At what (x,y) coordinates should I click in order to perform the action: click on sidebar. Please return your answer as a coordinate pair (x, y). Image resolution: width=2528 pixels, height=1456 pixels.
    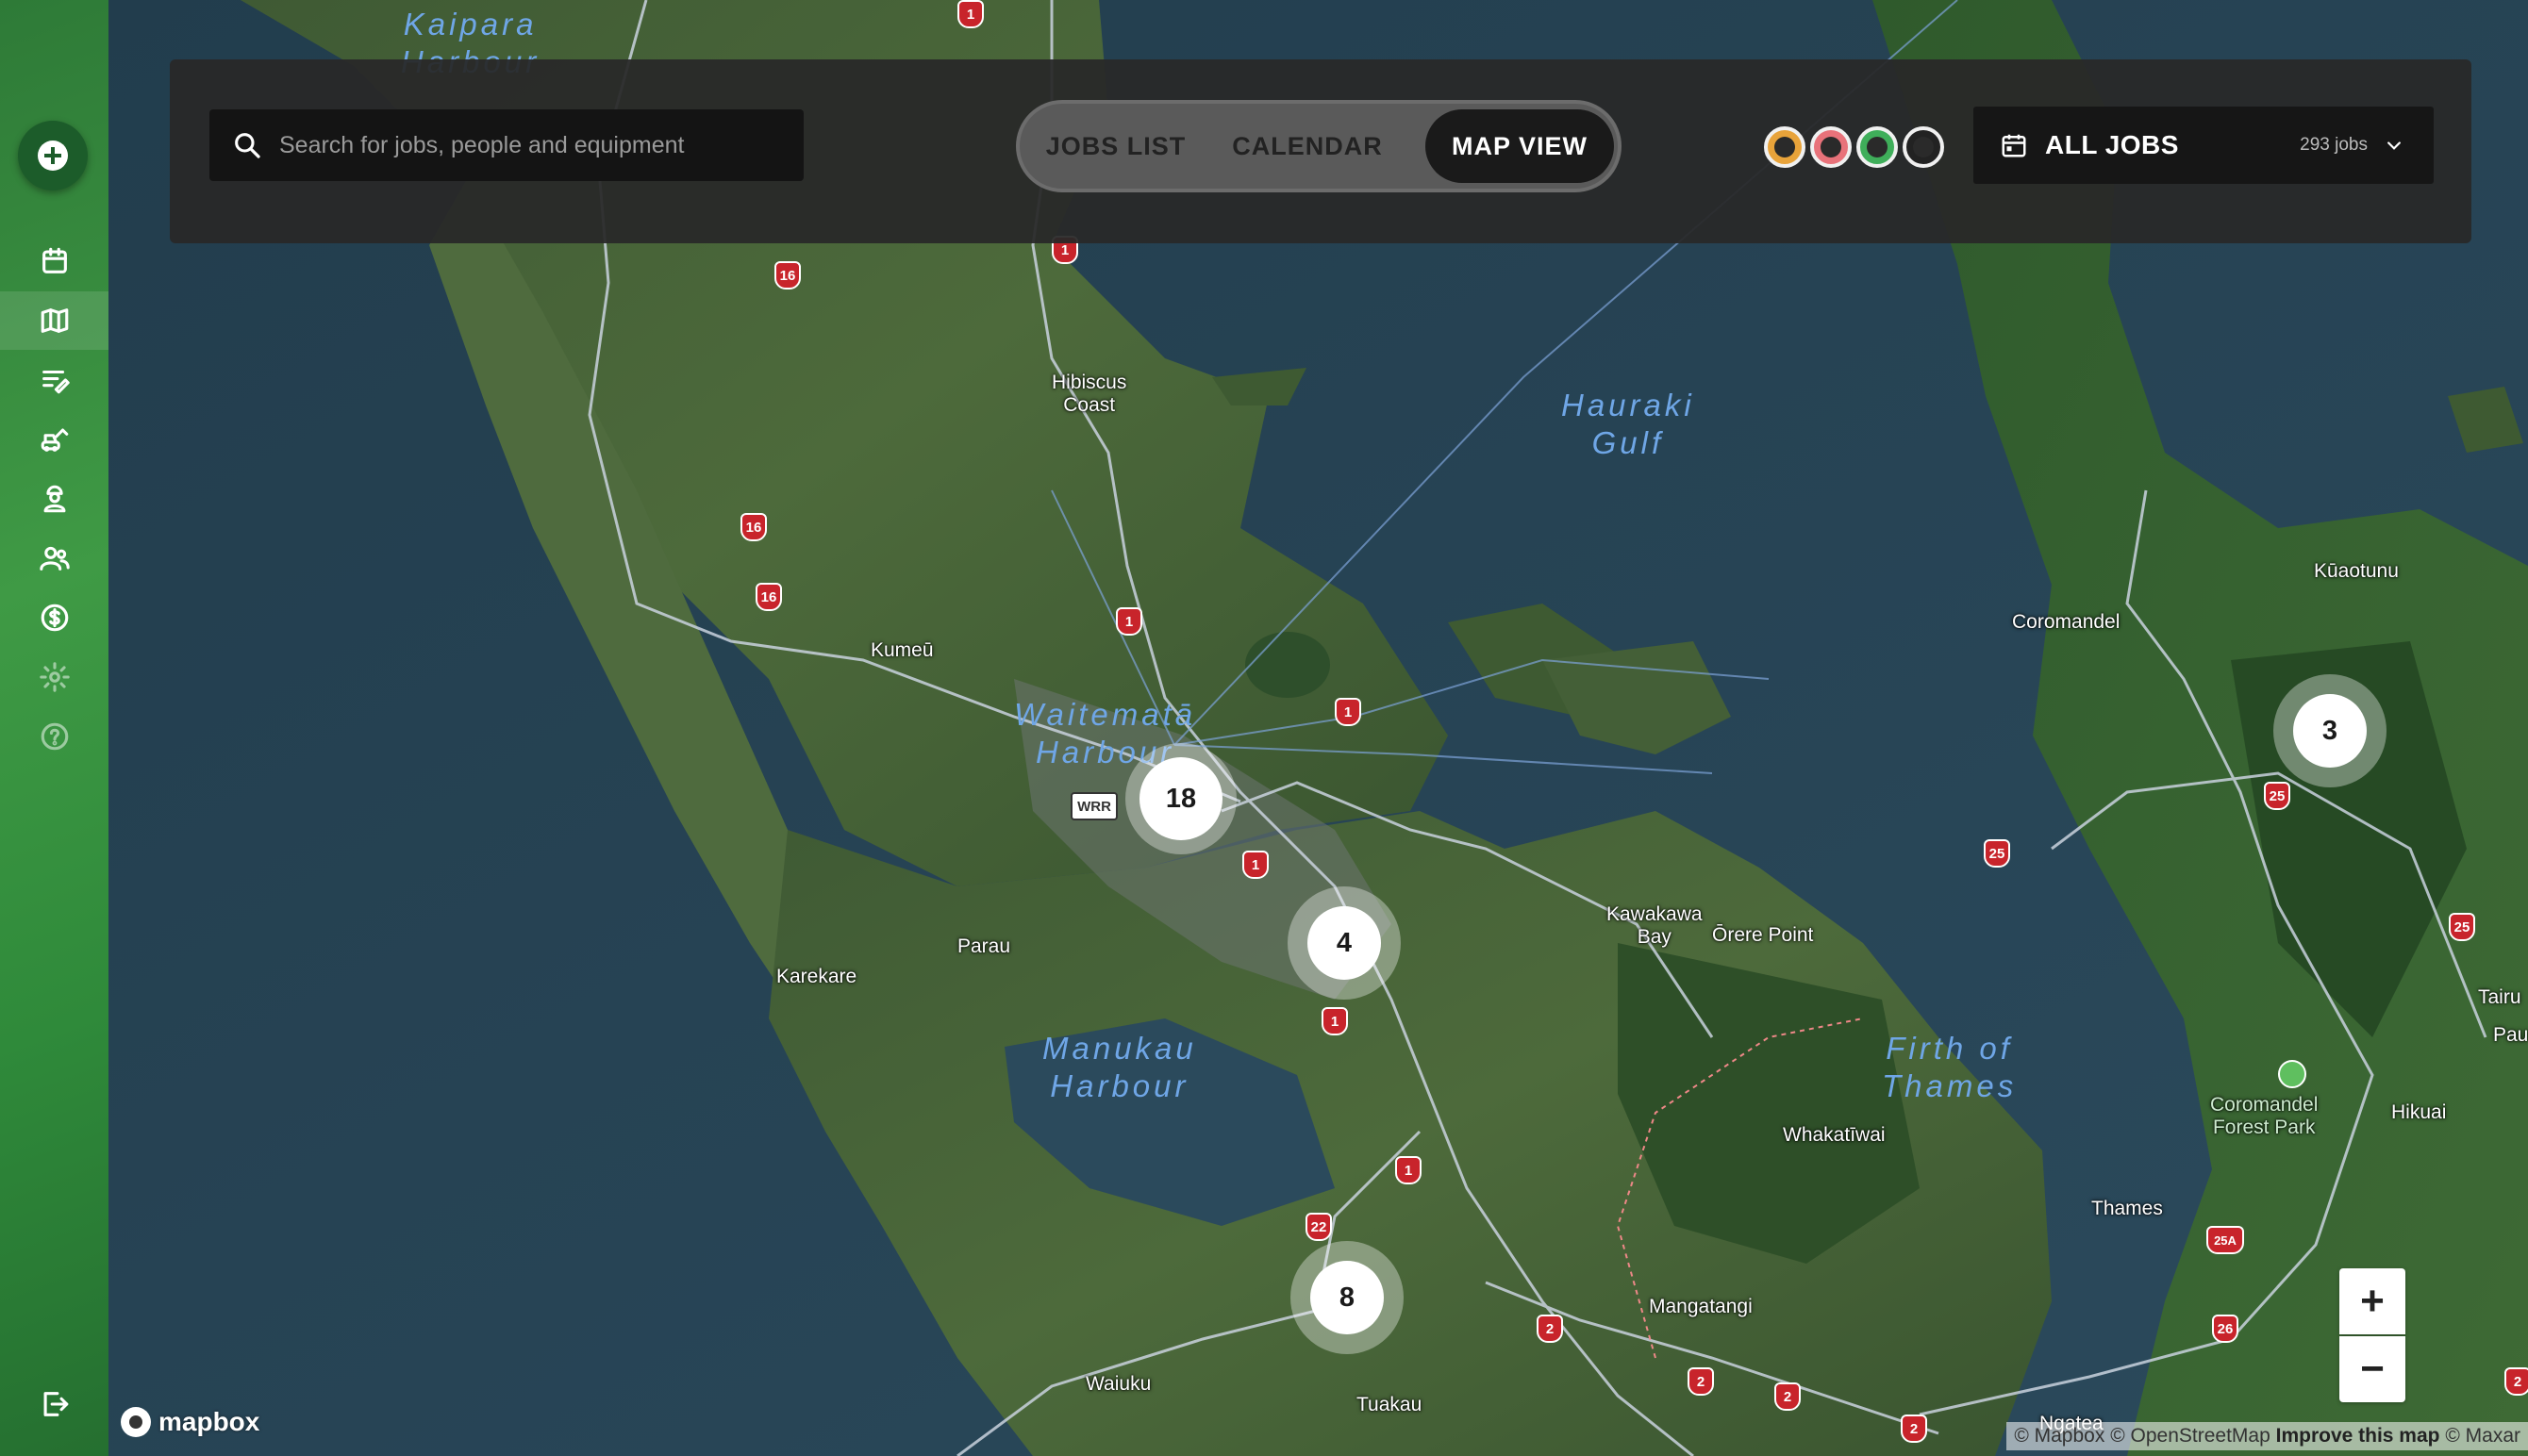
    Looking at the image, I should click on (54, 728).